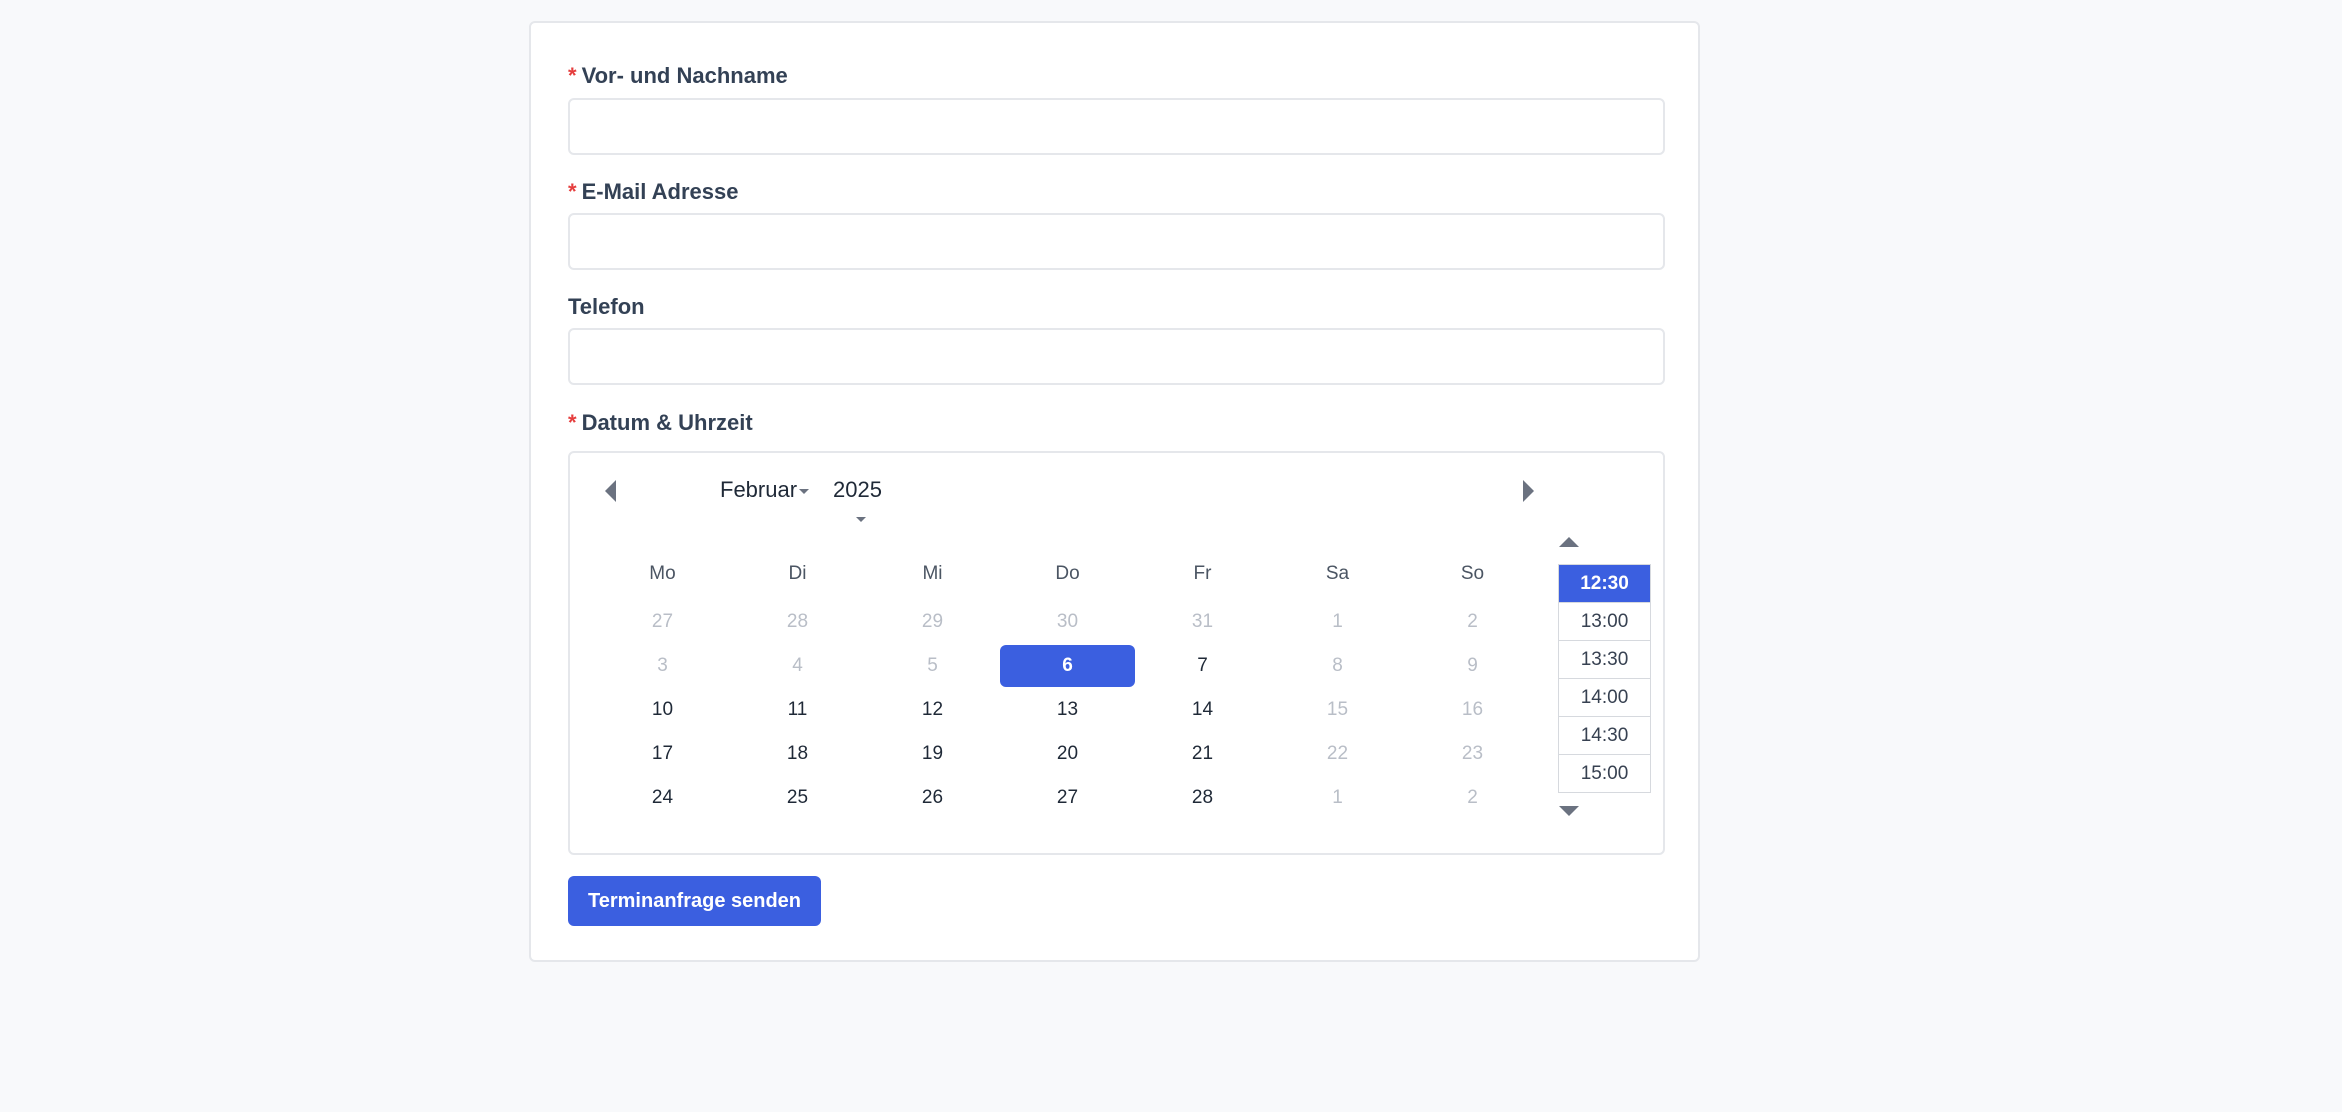 The image size is (2342, 1112). Describe the element at coordinates (932, 573) in the screenshot. I see `weekday-header: Mi` at that location.